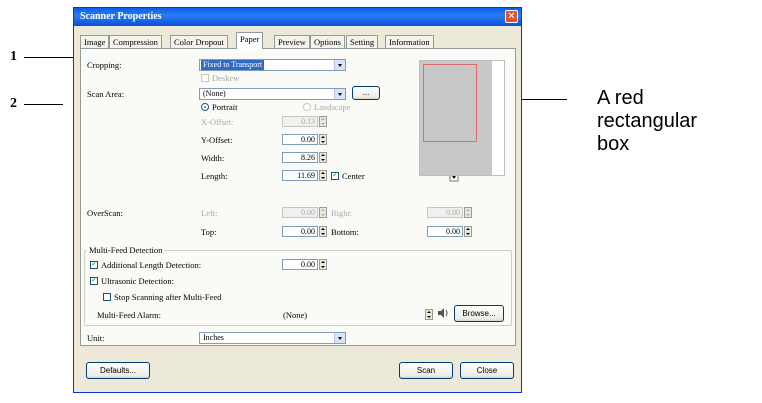  I want to click on overscan-bottom-spinner, so click(468, 231).